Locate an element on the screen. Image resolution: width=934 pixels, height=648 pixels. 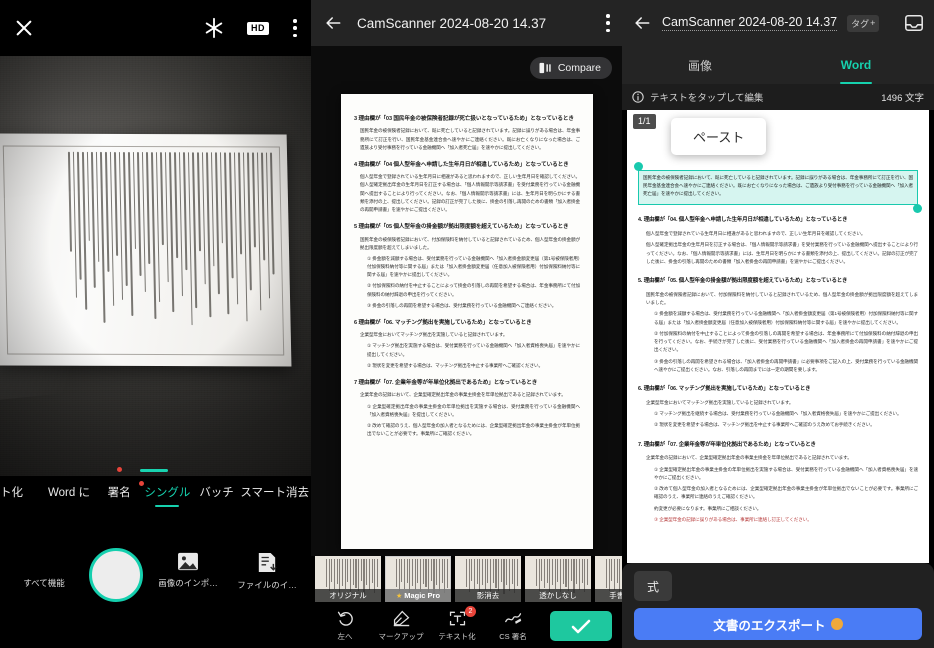
filter-filmstrip: オリジナル ★ Magic Pro 影消去 透かしなし 手書 is located at coordinates (466, 580).